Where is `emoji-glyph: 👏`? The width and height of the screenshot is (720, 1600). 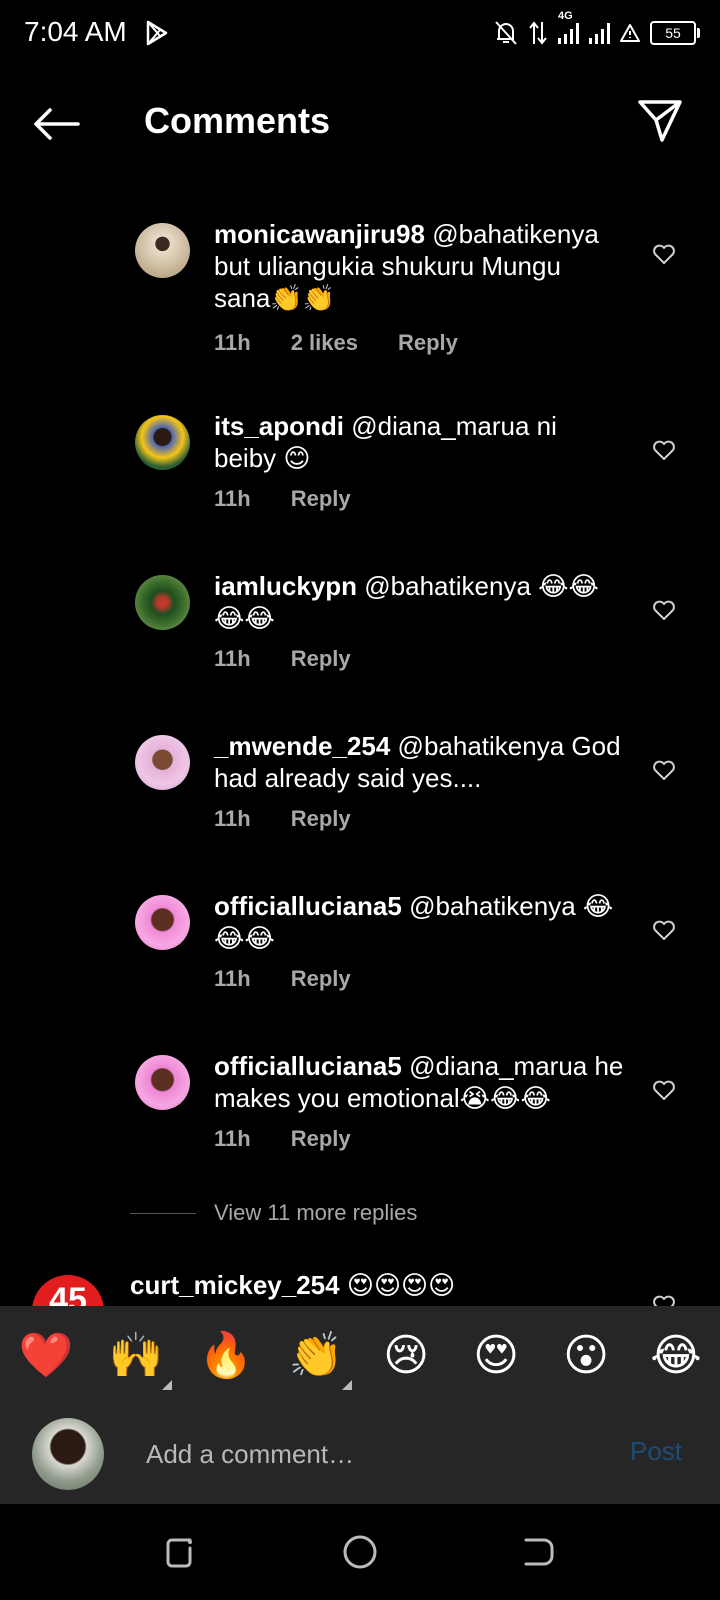
emoji-glyph: 👏 is located at coordinates (316, 1355).